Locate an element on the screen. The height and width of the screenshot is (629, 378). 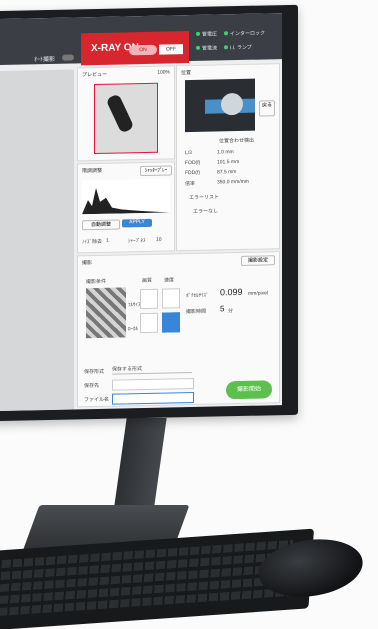
status-interlock: インターロック is located at coordinates (244, 33).